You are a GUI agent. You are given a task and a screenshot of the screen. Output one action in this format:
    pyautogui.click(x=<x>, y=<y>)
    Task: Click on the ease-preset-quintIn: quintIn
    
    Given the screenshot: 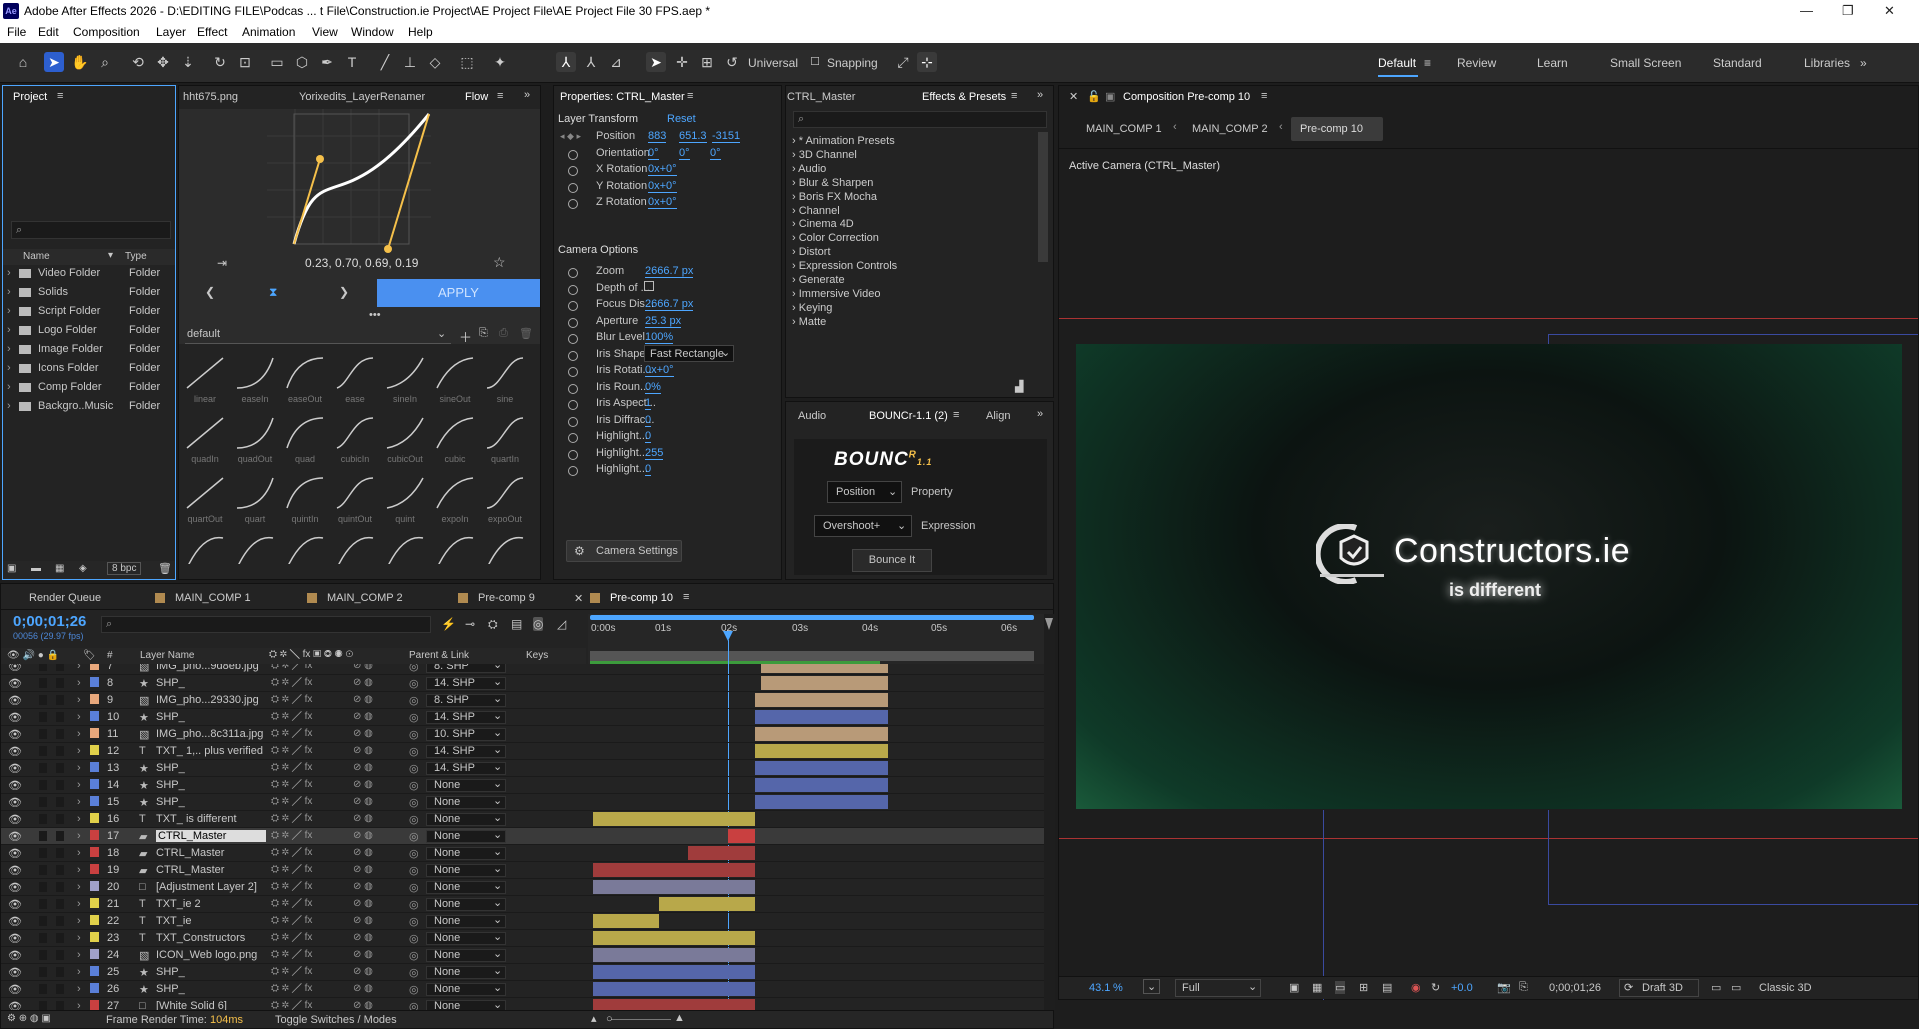 What is the action you would take?
    pyautogui.click(x=305, y=504)
    